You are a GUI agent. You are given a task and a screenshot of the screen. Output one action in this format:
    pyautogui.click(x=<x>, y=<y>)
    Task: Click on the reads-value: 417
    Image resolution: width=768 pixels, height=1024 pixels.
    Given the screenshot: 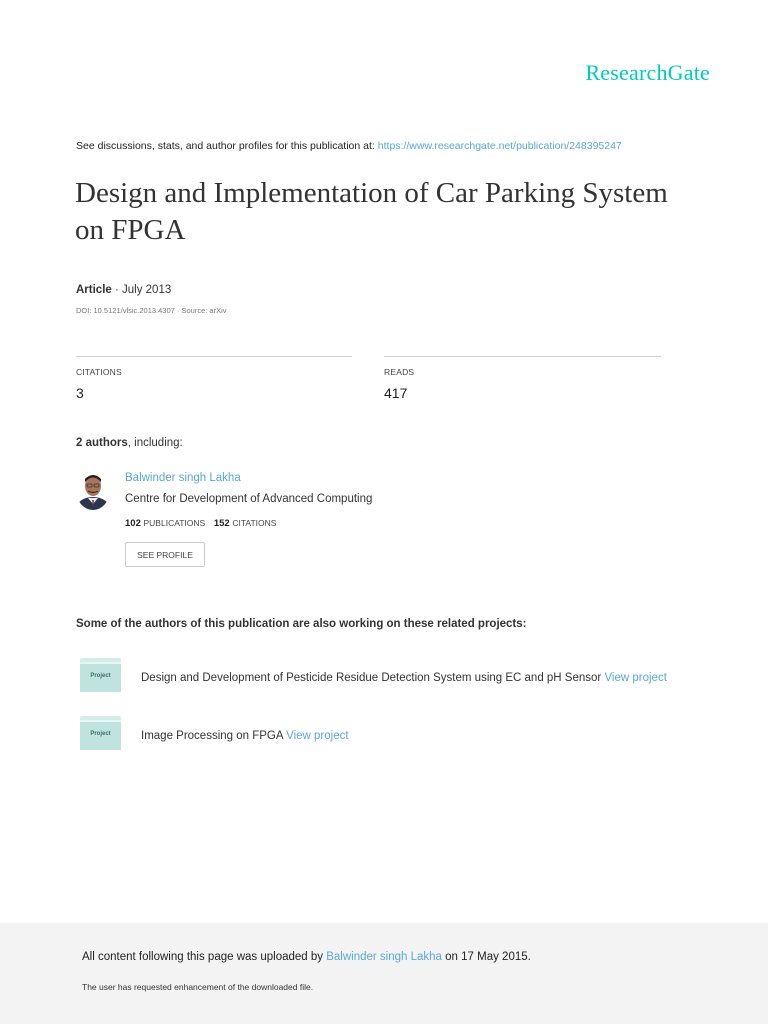 What is the action you would take?
    pyautogui.click(x=396, y=393)
    